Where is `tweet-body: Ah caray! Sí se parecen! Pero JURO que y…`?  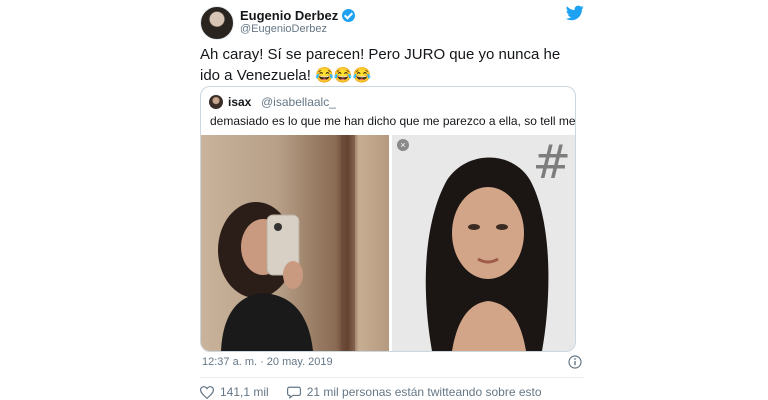
tweet-body: Ah caray! Sí se parecen! Pero JURO que y… is located at coordinates (380, 65).